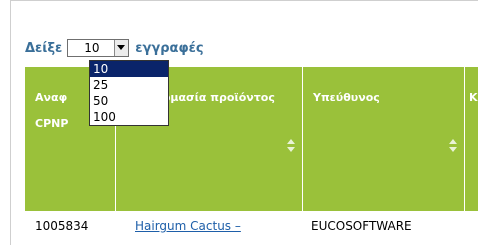  What do you see at coordinates (361, 226) in the screenshot?
I see `cell-responsible: EUCOSOFTWARE` at bounding box center [361, 226].